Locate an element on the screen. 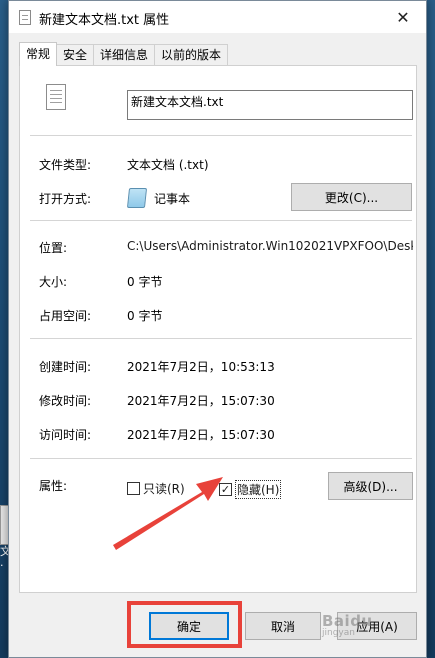 The width and height of the screenshot is (435, 658). watermark: Baidu jingyan is located at coordinates (347, 625).